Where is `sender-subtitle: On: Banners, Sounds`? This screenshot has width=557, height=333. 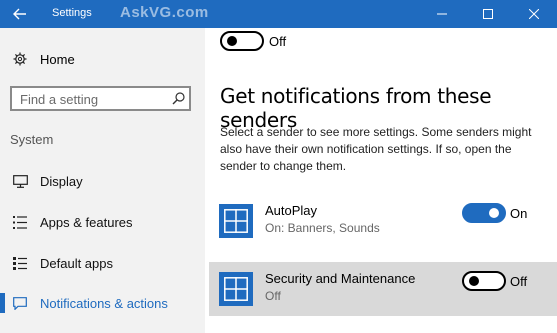 sender-subtitle: On: Banners, Sounds is located at coordinates (322, 228).